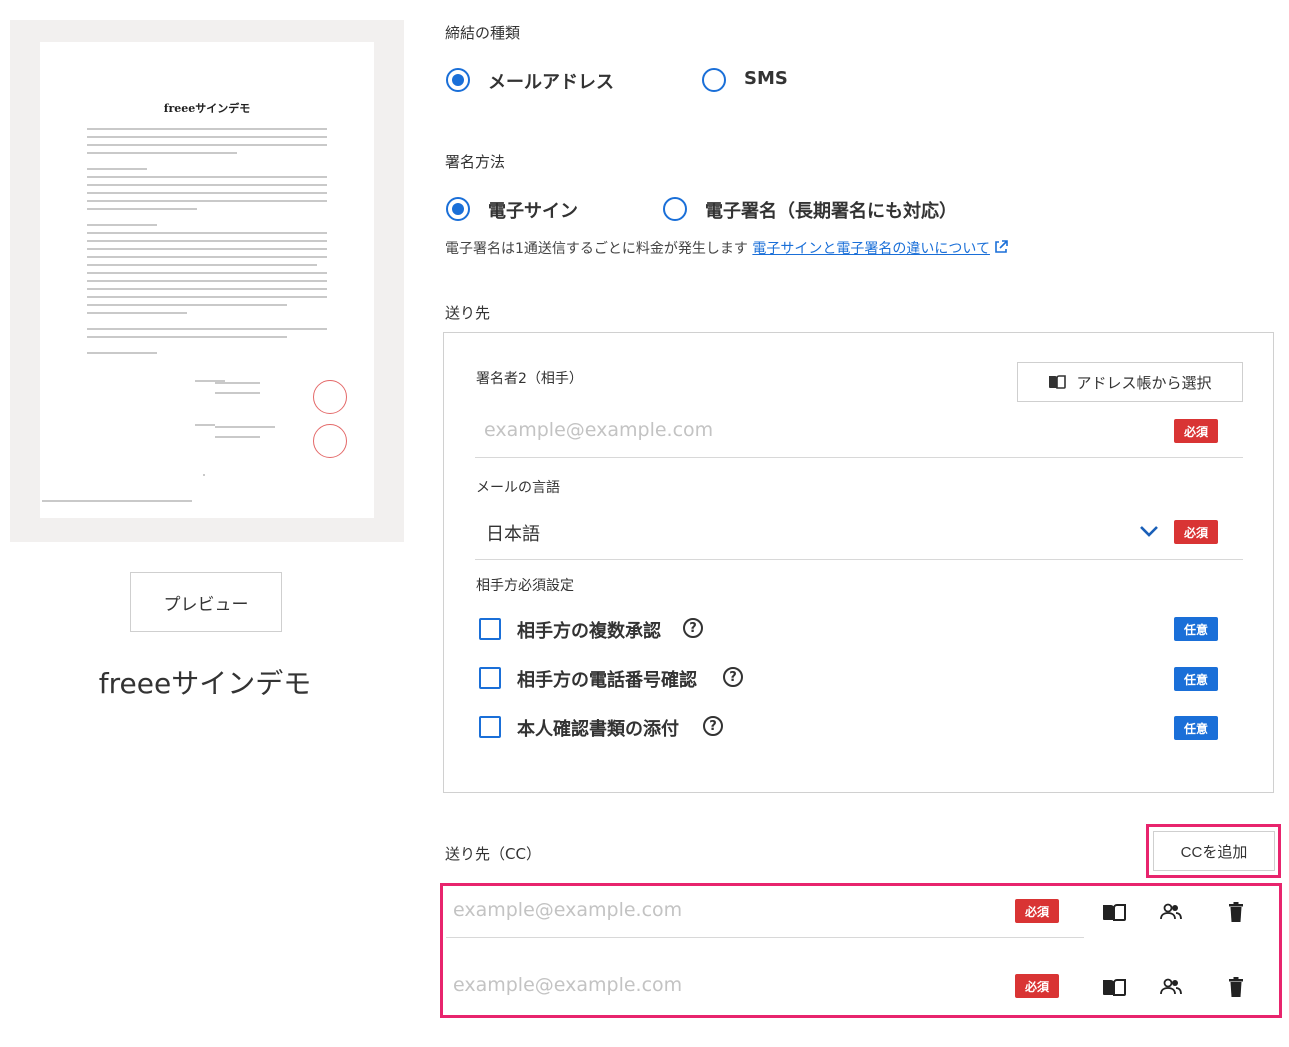 Image resolution: width=1289 pixels, height=1047 pixels. I want to click on address-book-button: アドレス帳から選択, so click(1130, 382).